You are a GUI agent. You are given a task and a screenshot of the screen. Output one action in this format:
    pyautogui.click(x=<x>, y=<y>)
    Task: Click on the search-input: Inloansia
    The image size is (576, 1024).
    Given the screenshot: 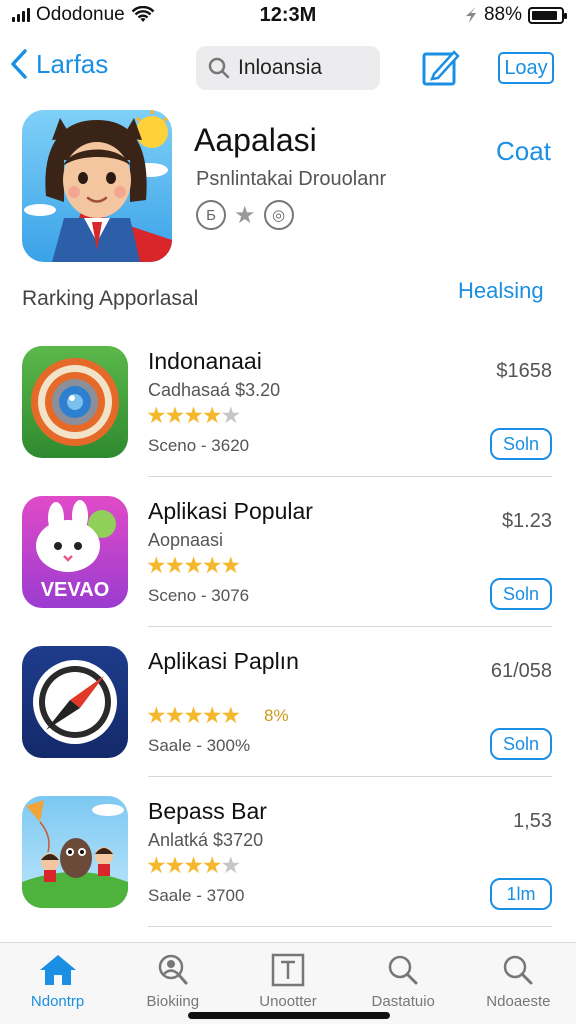 What is the action you would take?
    pyautogui.click(x=288, y=68)
    